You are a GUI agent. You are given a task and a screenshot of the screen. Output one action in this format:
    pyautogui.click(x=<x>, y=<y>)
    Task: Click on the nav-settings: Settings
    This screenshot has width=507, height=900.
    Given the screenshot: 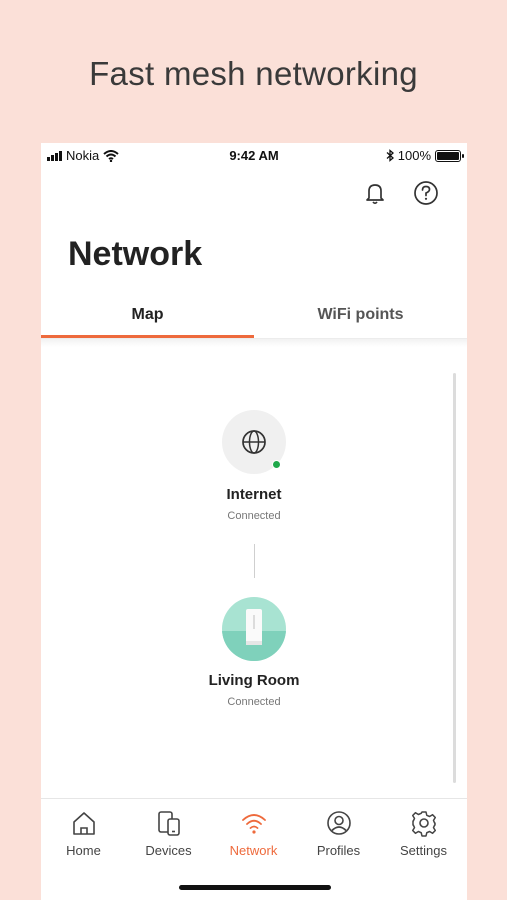 What is the action you would take?
    pyautogui.click(x=423, y=833)
    